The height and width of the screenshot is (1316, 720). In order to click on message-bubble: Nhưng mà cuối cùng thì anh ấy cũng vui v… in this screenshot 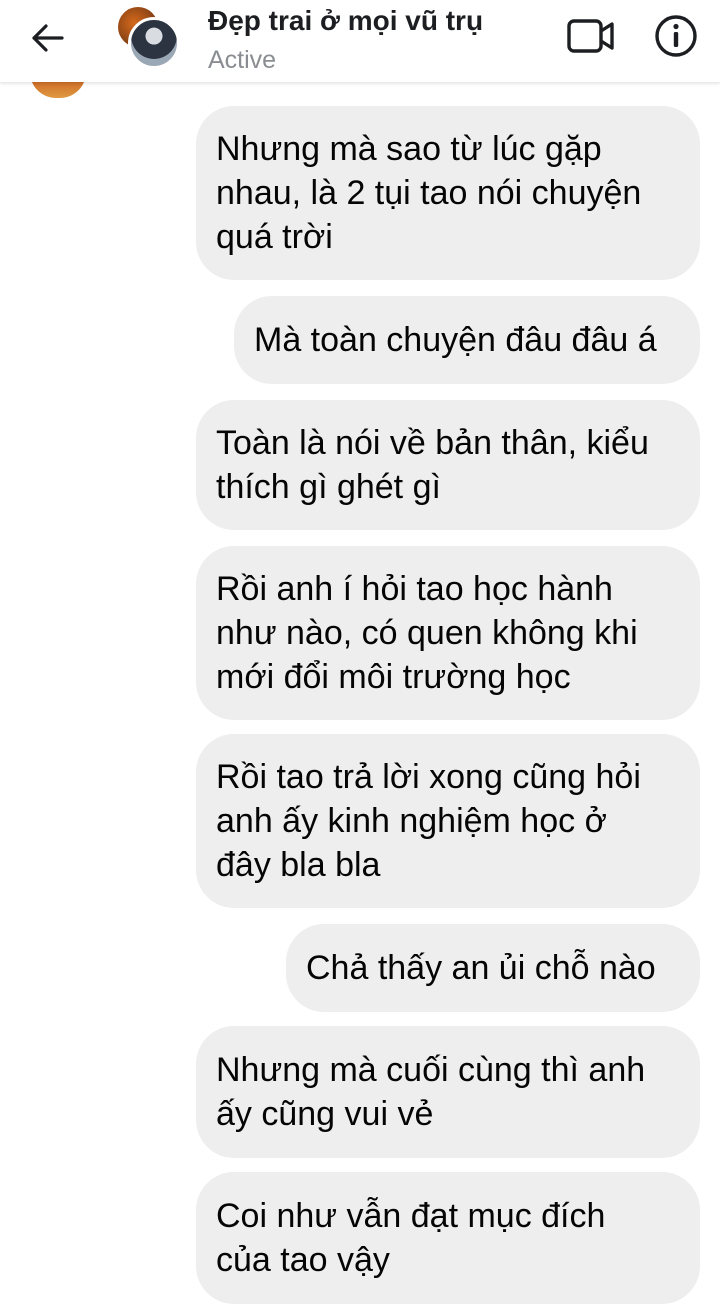, I will do `click(448, 1092)`.